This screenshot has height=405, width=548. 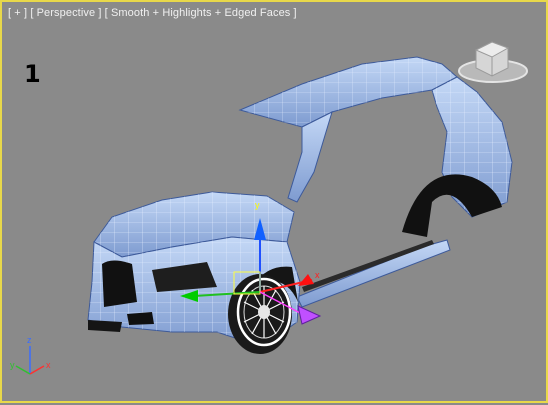 I want to click on gizmo-y-label: y, so click(x=257, y=205).